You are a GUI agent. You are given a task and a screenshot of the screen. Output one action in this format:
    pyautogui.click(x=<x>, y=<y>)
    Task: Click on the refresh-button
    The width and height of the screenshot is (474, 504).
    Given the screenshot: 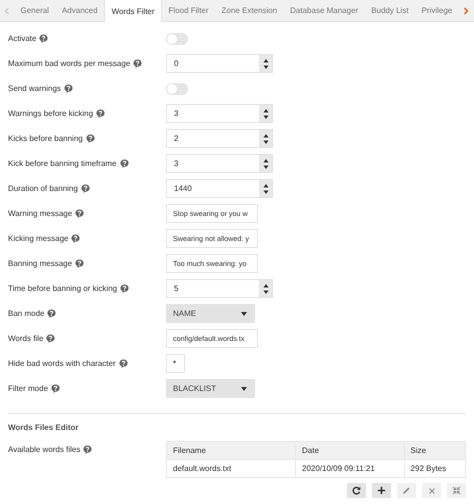 What is the action you would take?
    pyautogui.click(x=356, y=490)
    